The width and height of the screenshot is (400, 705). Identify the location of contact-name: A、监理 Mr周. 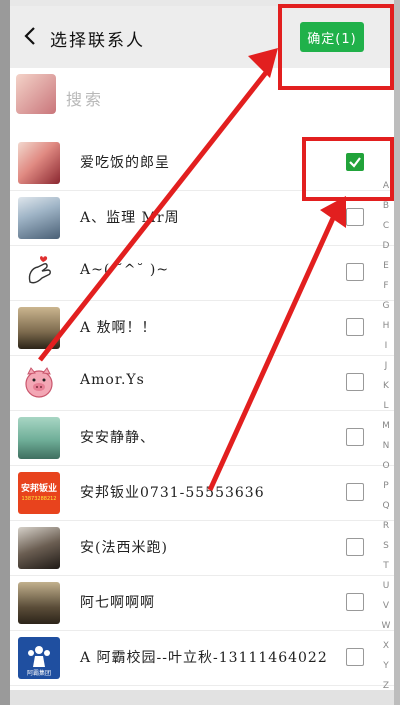
(130, 218).